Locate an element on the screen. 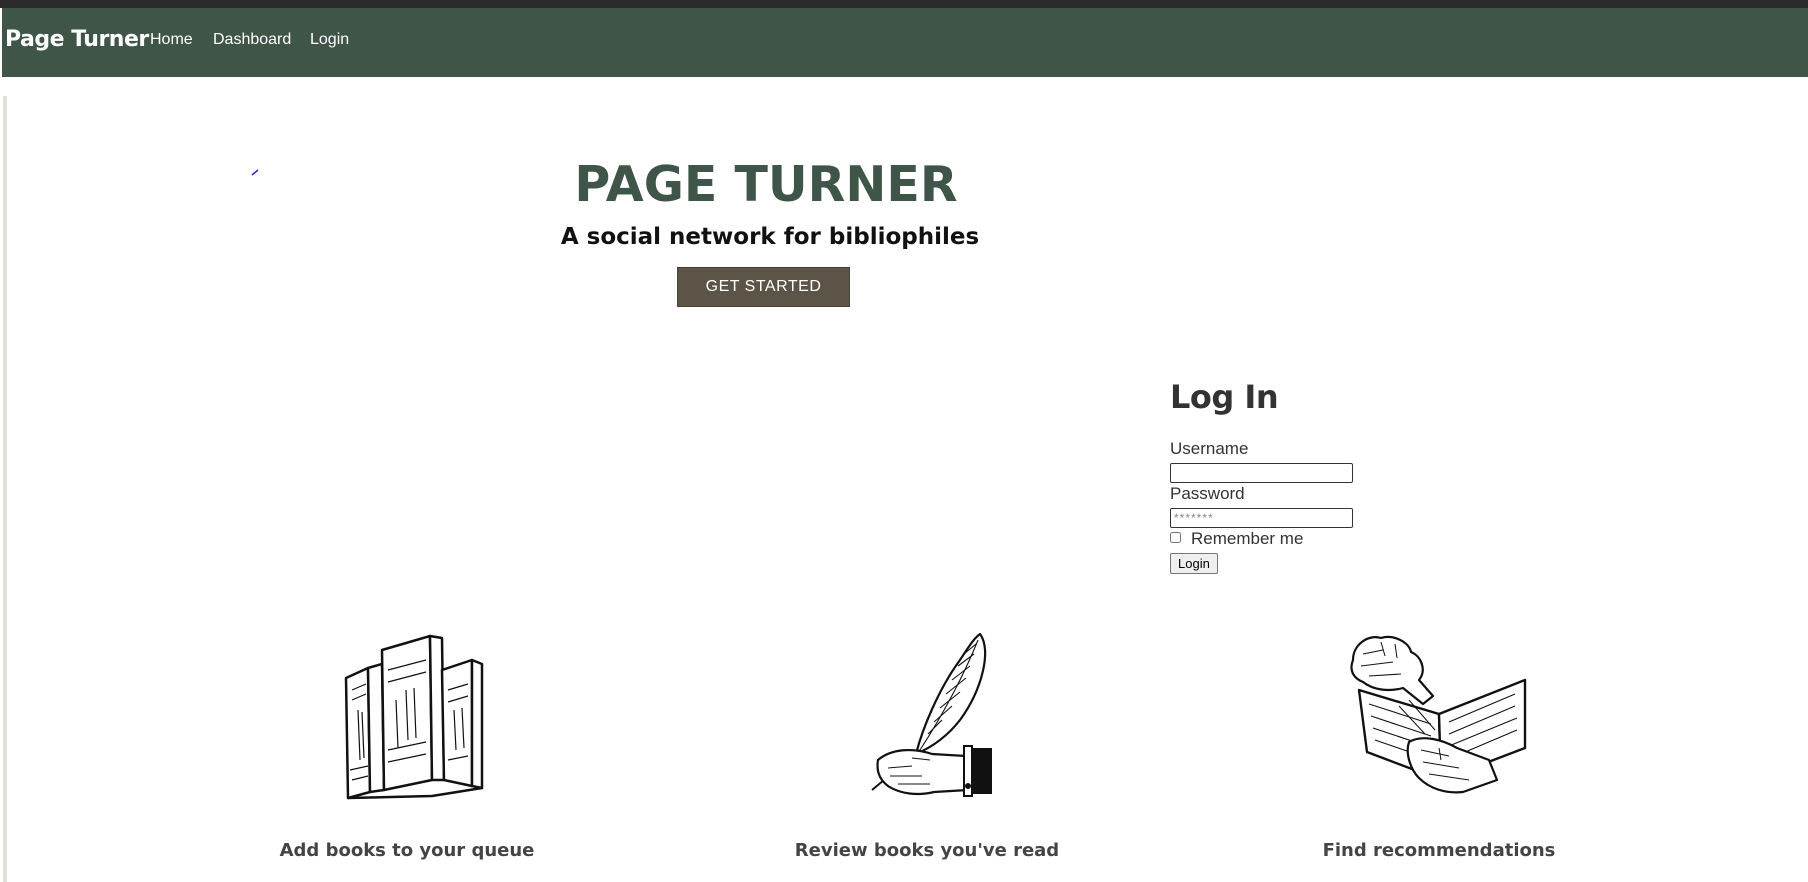  remember-me-label: Remember me is located at coordinates (1247, 539).